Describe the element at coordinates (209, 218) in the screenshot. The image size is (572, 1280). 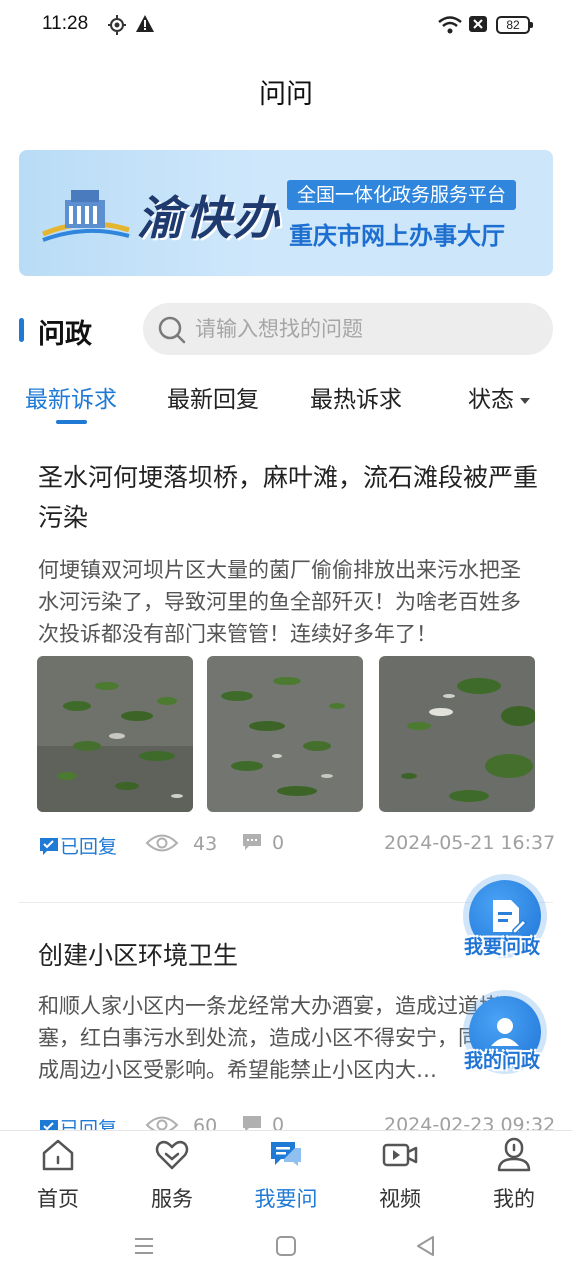
I see `banner-brand: 渝快办` at that location.